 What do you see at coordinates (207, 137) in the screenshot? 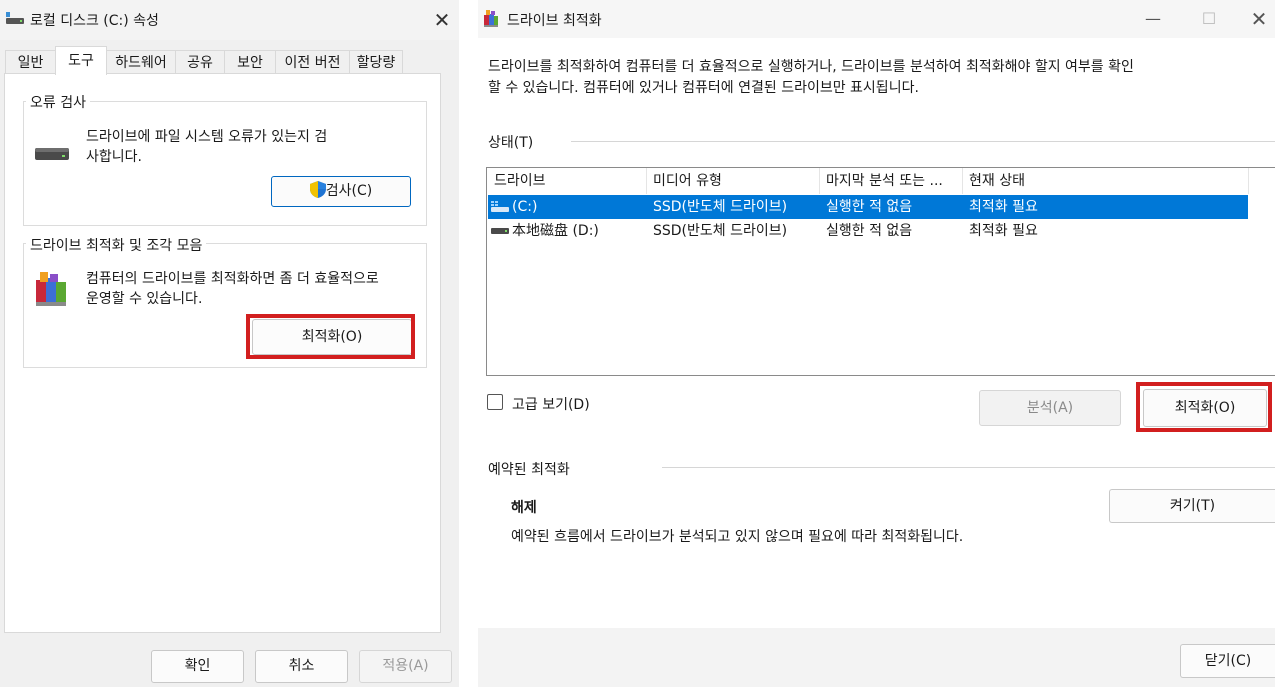
I see `error-check-desc-1: 드라이브에 파일 시스템 오류가 있는지 검` at bounding box center [207, 137].